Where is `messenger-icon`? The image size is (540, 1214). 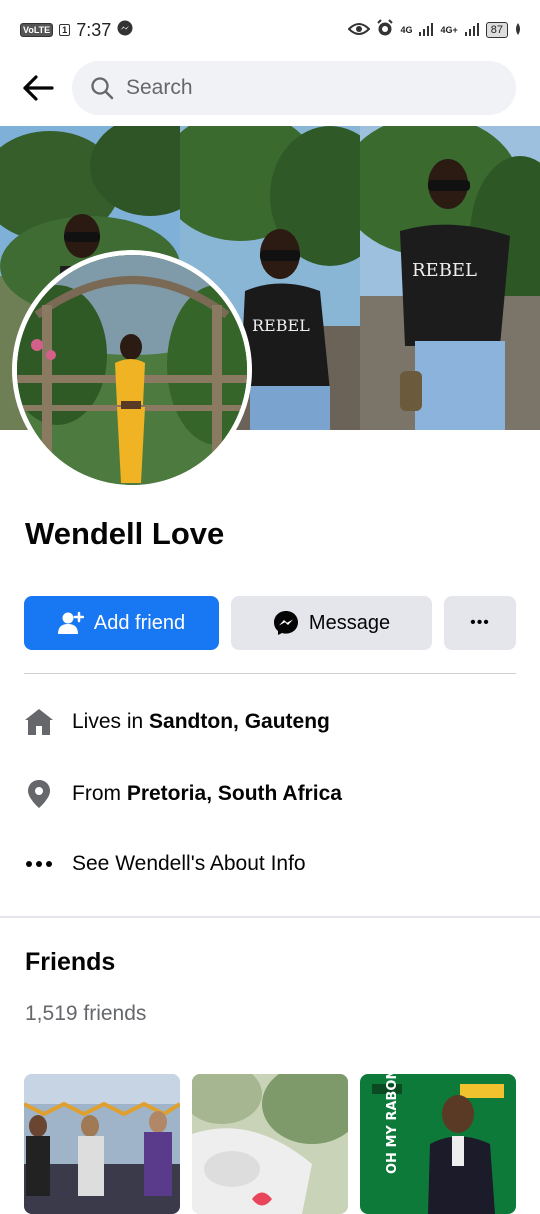 messenger-icon is located at coordinates (285, 623).